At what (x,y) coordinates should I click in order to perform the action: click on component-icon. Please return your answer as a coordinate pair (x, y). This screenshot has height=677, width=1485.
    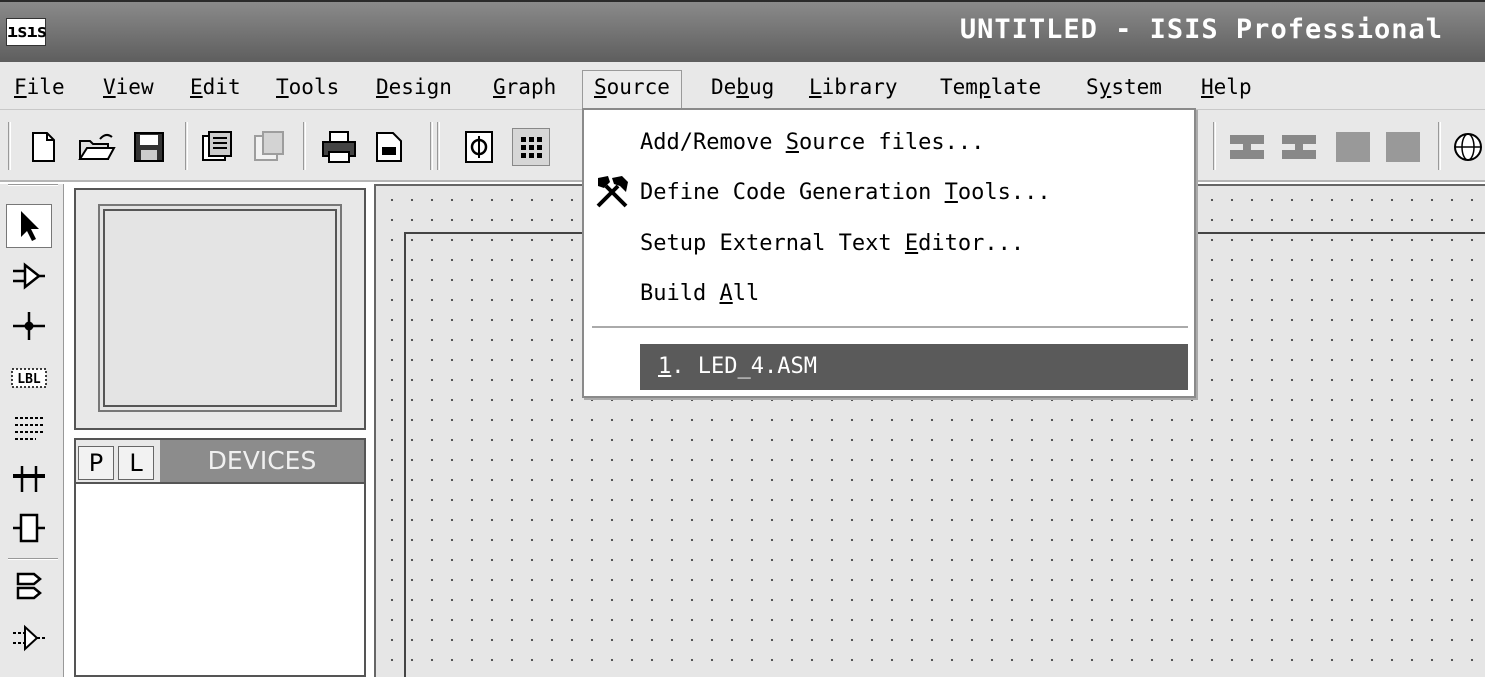
    Looking at the image, I should click on (29, 276).